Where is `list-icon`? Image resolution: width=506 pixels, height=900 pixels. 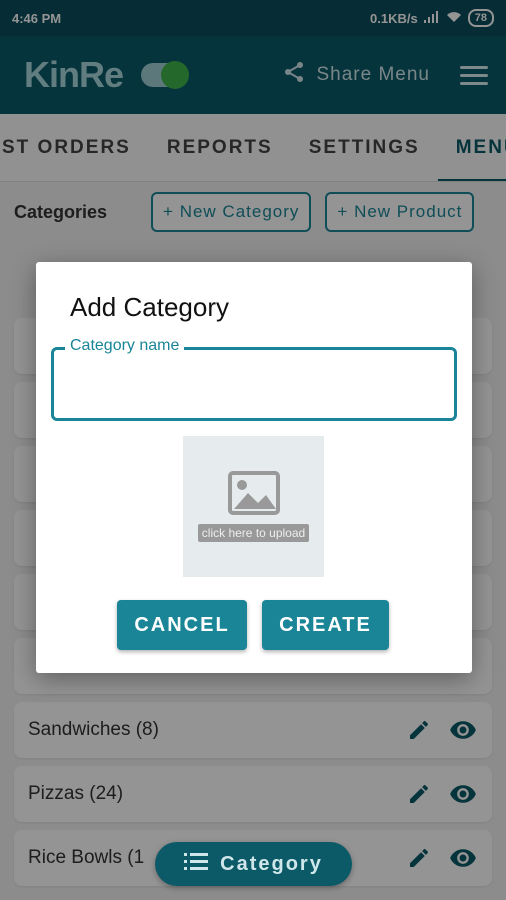 list-icon is located at coordinates (196, 864).